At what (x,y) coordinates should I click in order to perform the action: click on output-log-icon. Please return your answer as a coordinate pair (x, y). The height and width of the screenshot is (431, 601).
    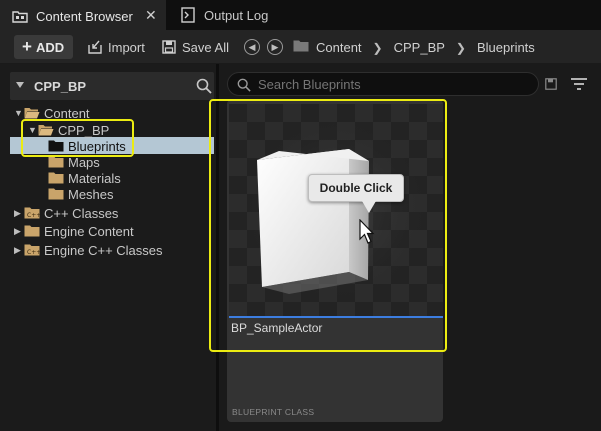
    Looking at the image, I should click on (188, 15).